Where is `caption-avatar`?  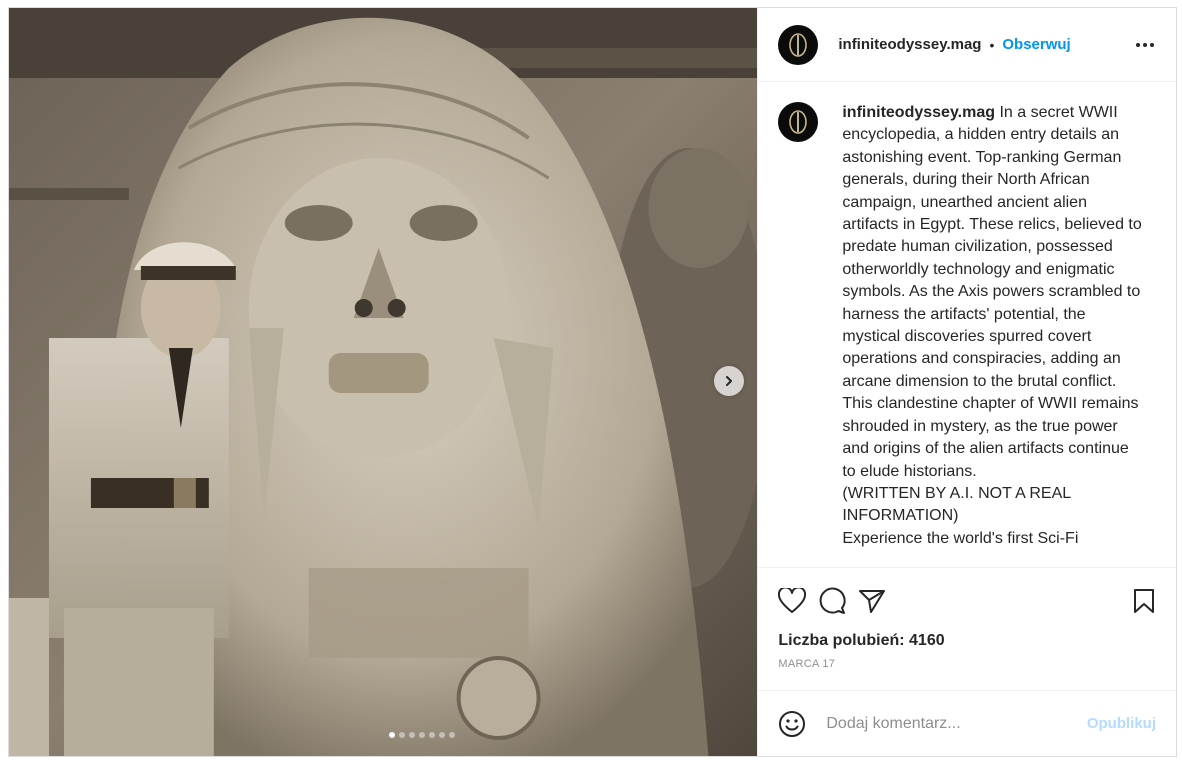
caption-avatar is located at coordinates (798, 122).